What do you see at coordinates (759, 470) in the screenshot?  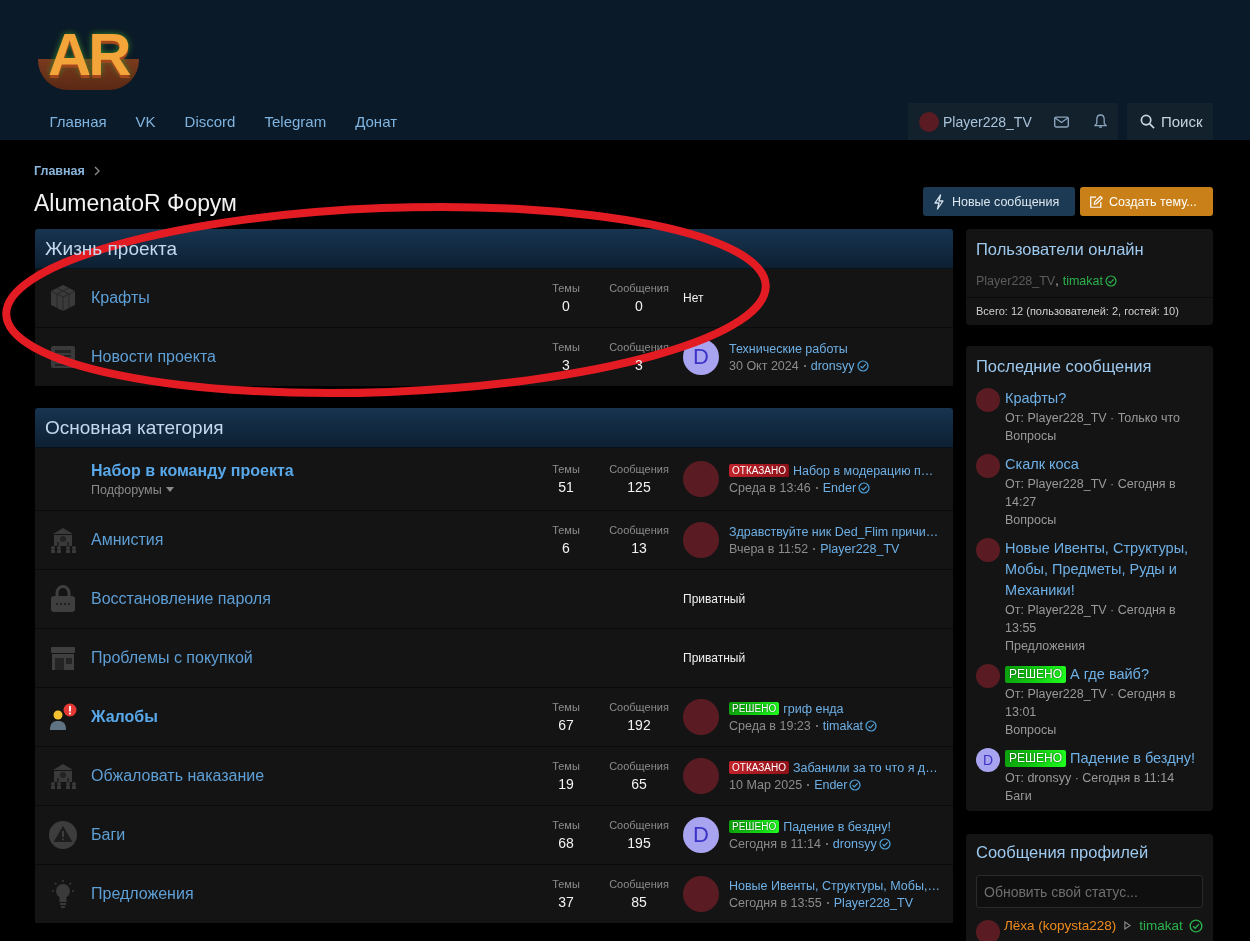 I see `prefix-tag: ОТКАЗАНО` at bounding box center [759, 470].